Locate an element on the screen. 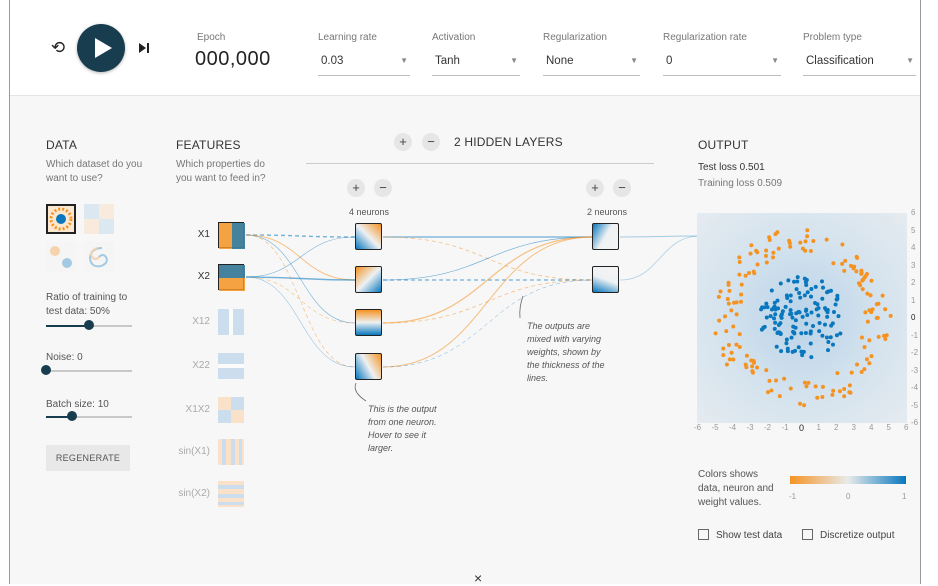 The image size is (938, 586). feature-tile-x22 is located at coordinates (231, 366).